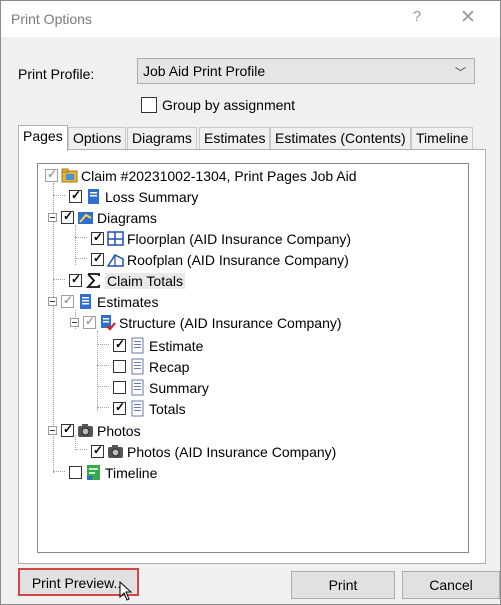  What do you see at coordinates (97, 138) in the screenshot?
I see `tab-options: Options` at bounding box center [97, 138].